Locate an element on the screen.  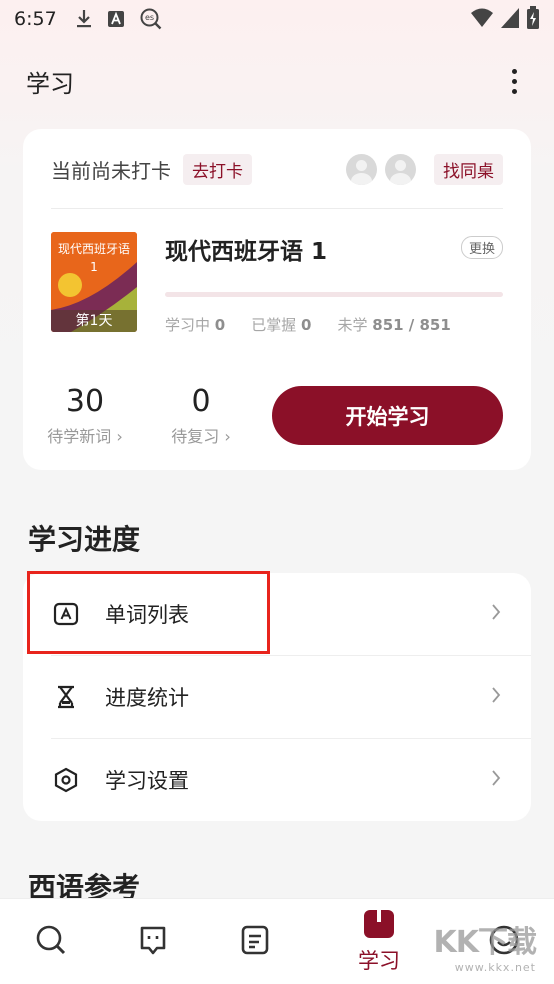
notes-icon is located at coordinates (255, 942).